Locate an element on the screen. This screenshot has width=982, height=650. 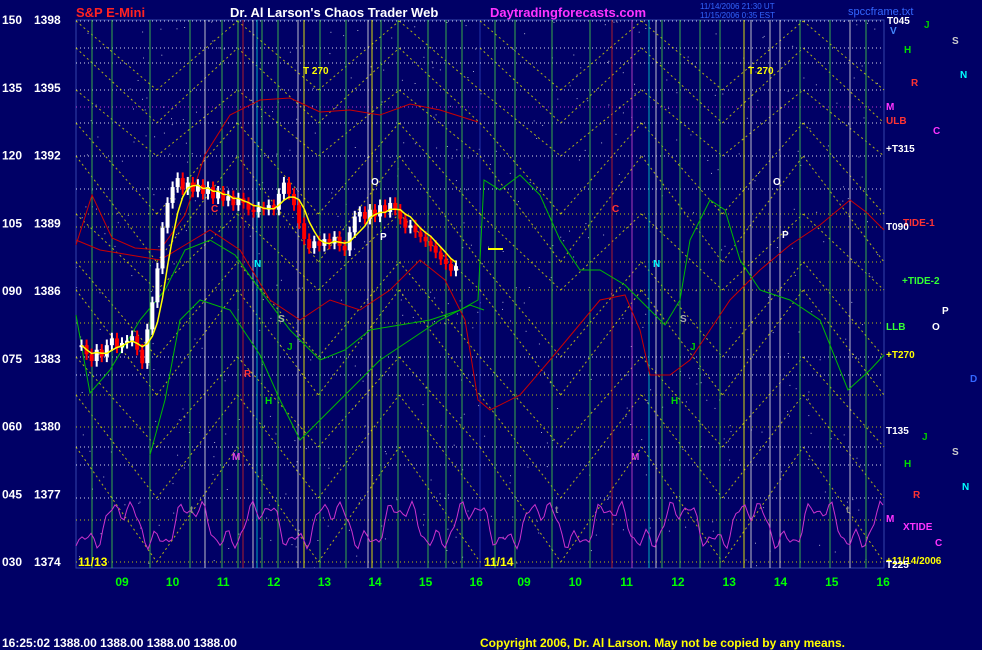
chart-annotation: T 270 is located at coordinates (761, 71).